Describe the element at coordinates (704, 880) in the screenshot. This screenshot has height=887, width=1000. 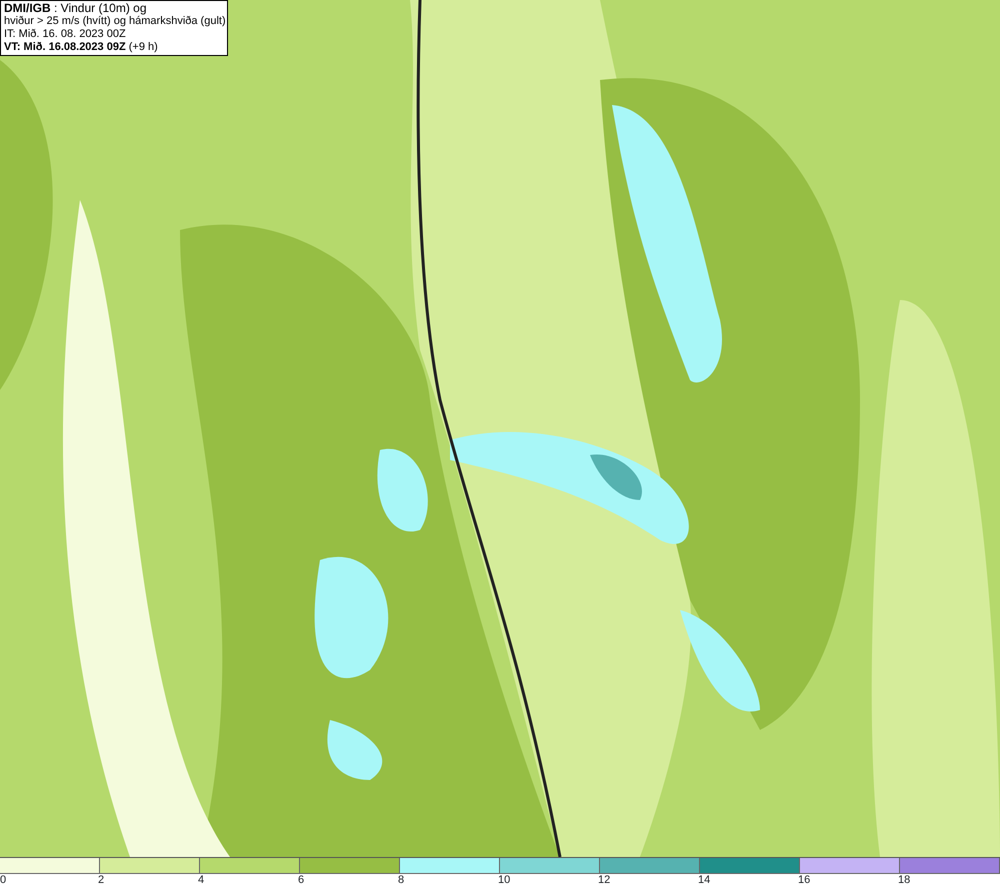
I see `legend-label: 14` at that location.